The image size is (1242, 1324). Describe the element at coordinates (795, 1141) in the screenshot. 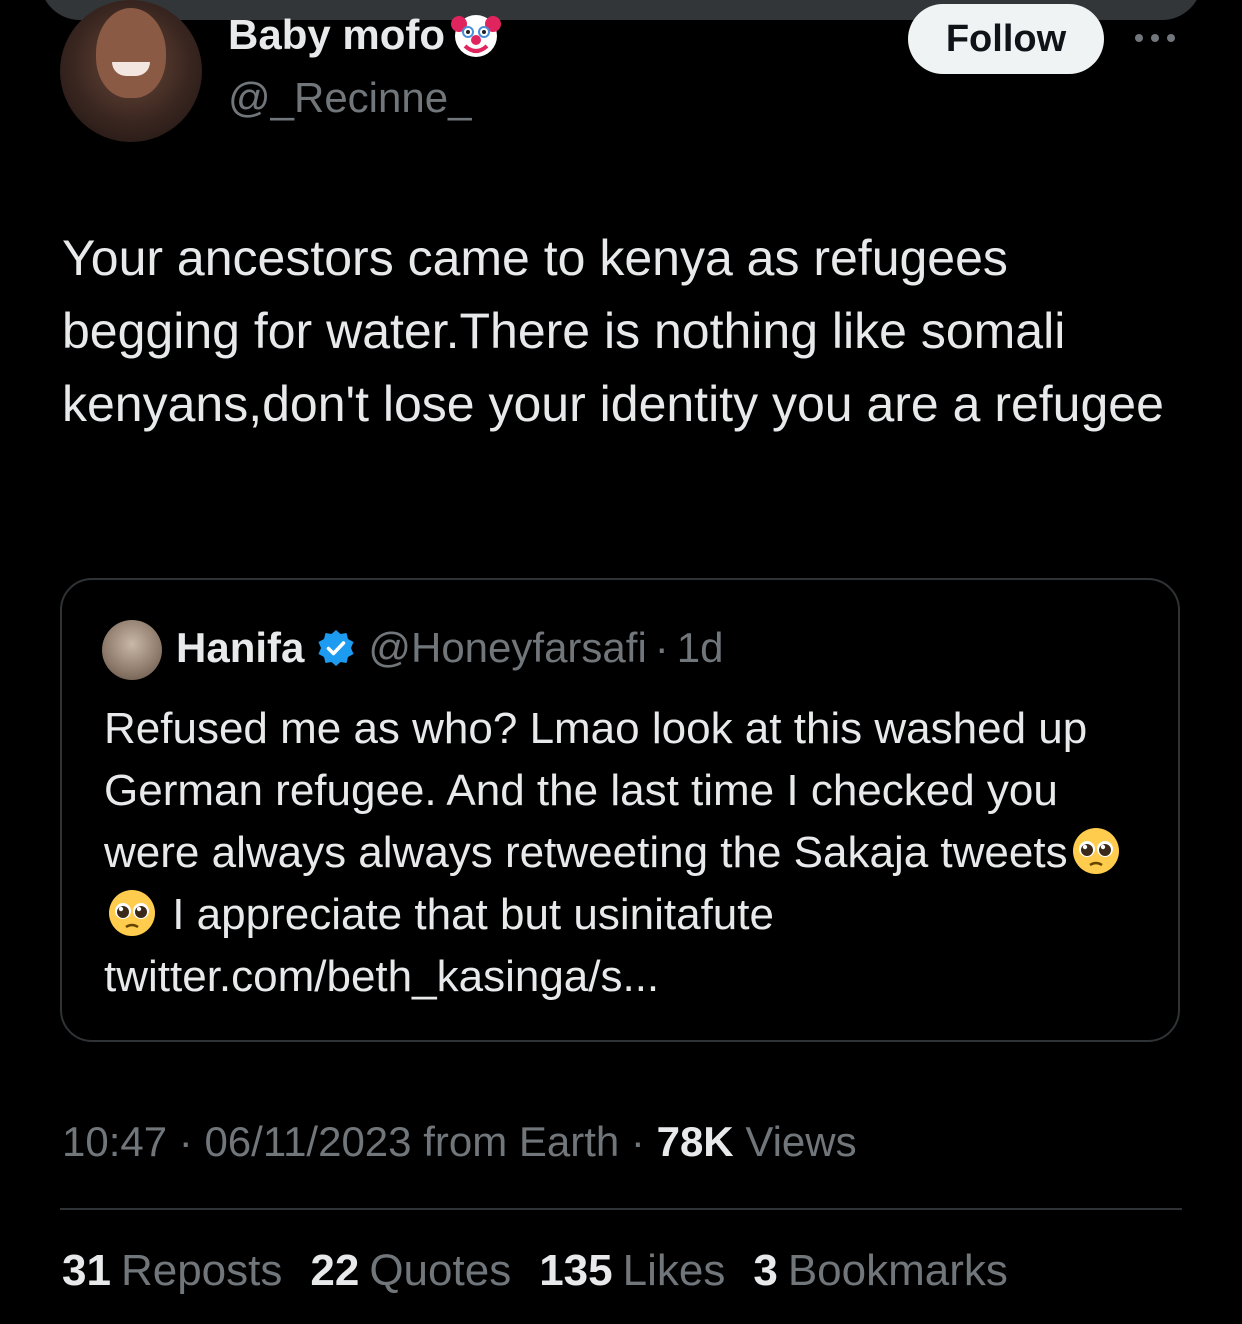

I see `views-label: Views` at that location.